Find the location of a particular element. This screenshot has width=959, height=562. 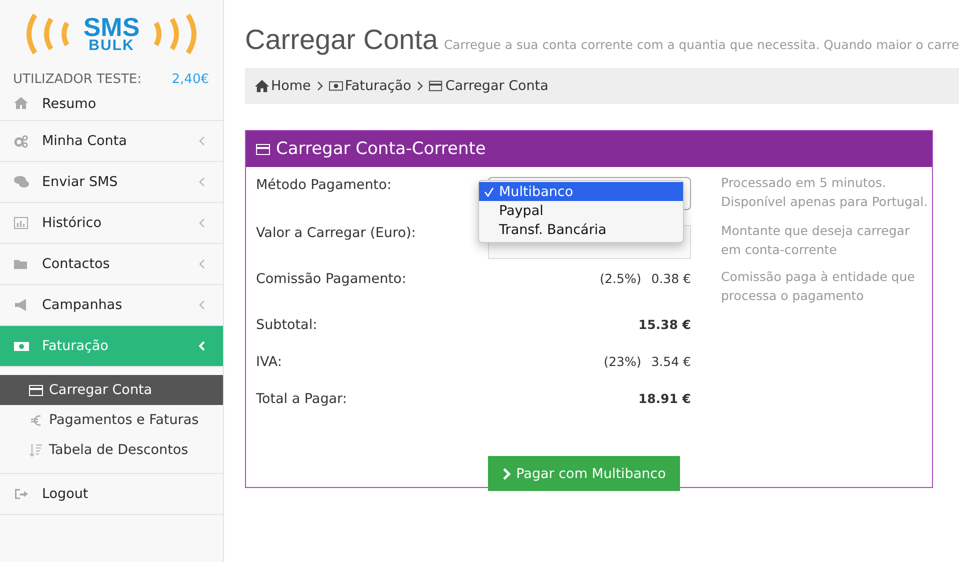

help-text: Processado em 5 minutos. Disponível apenas para Portugal. is located at coordinates (824, 192).